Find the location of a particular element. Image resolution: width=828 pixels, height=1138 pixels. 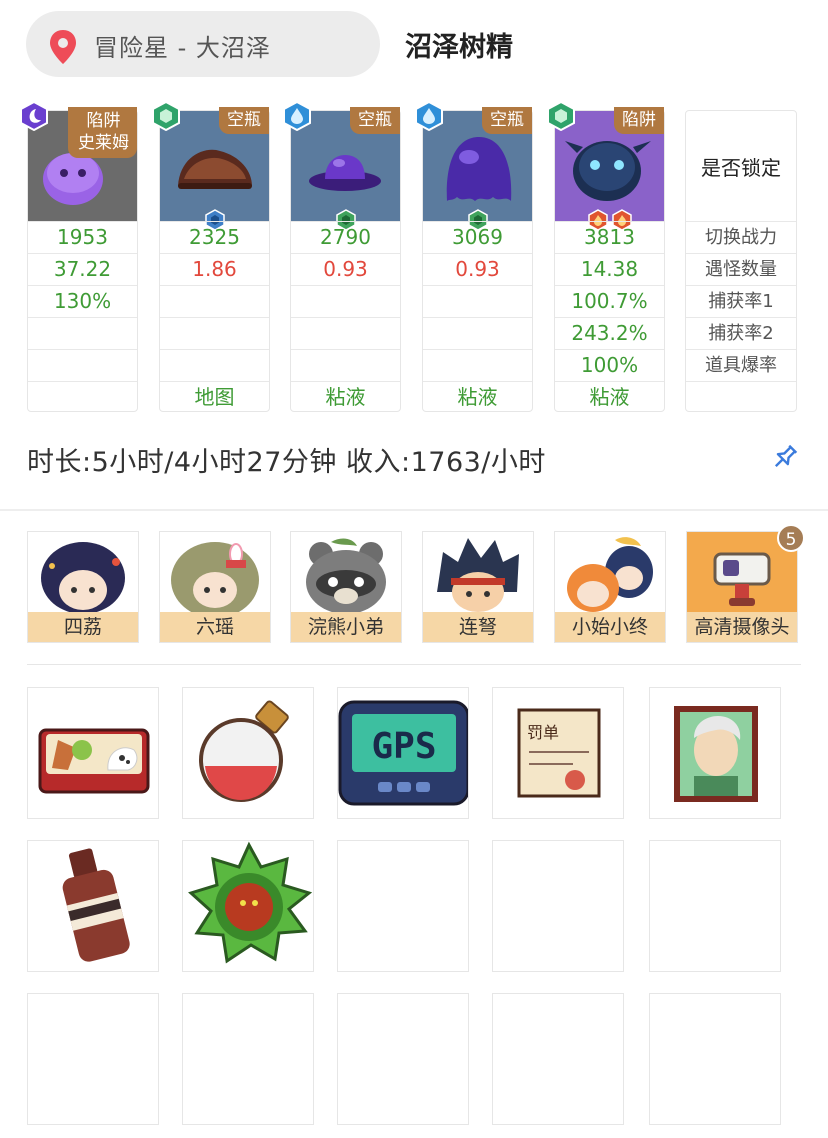

location-selector: 冒险星 - 大沼泽 is located at coordinates (203, 44).